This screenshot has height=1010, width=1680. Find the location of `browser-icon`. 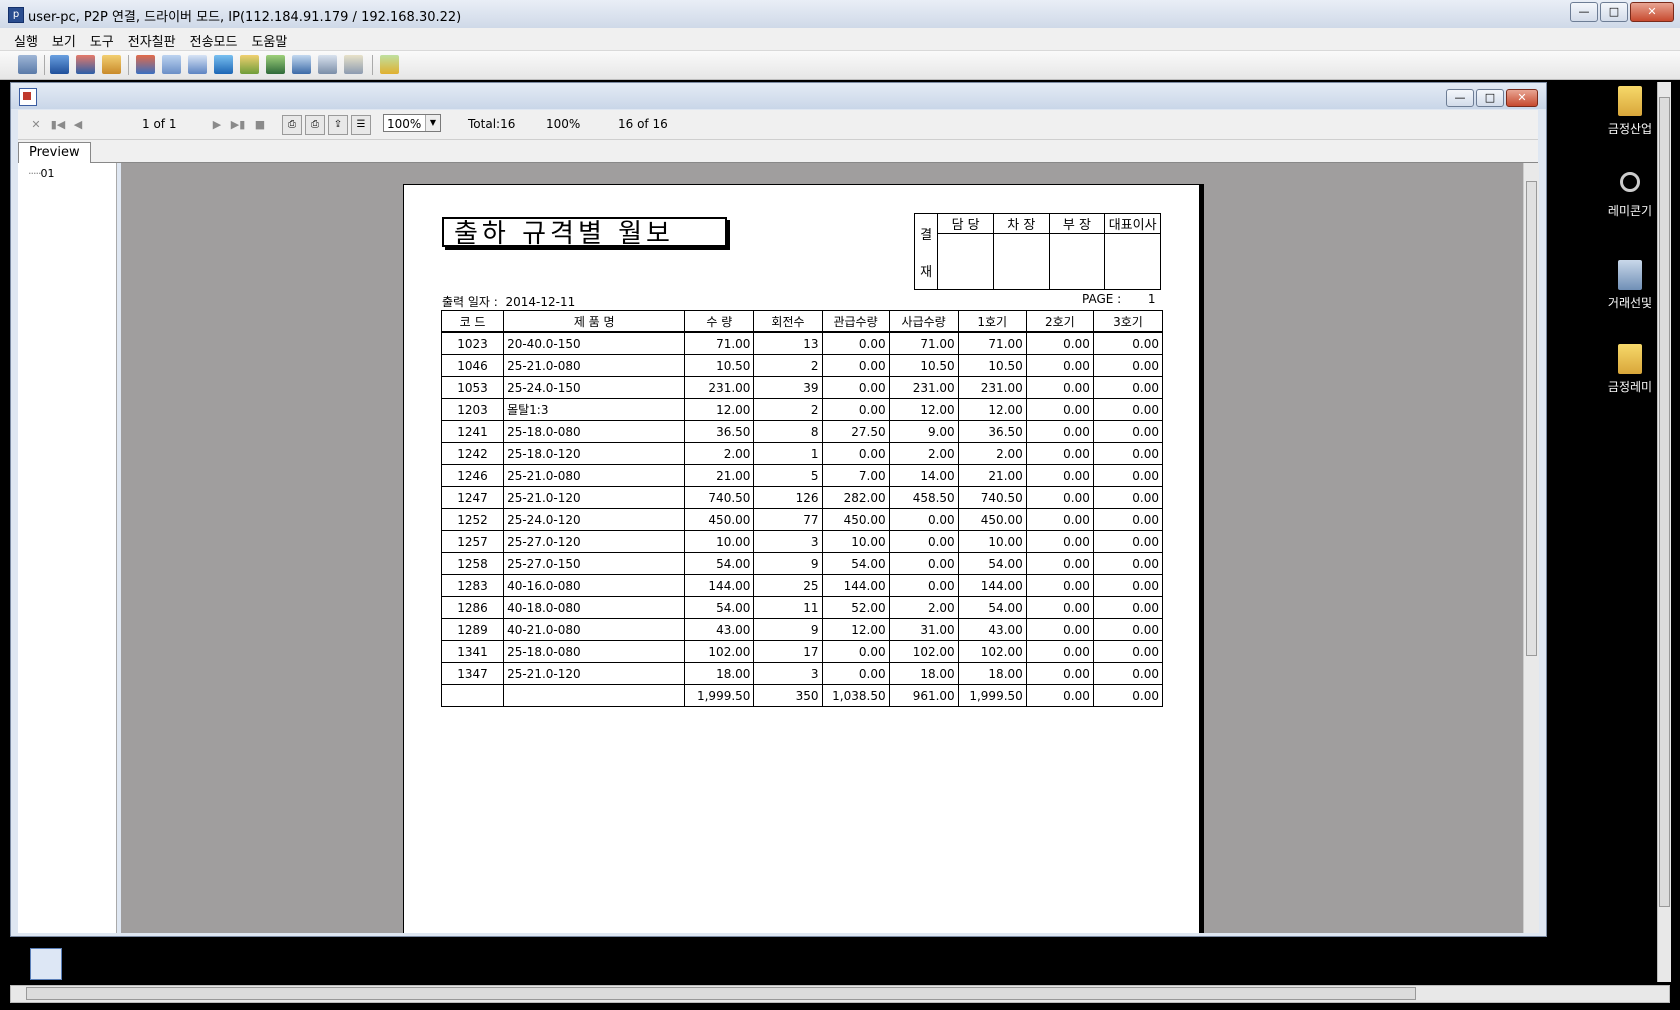

browser-icon is located at coordinates (223, 64).